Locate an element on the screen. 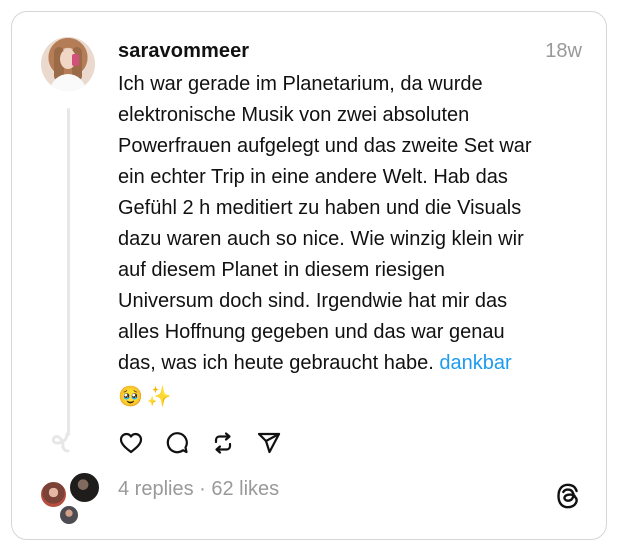 The width and height of the screenshot is (620, 553). avatar-phone is located at coordinates (75, 60).